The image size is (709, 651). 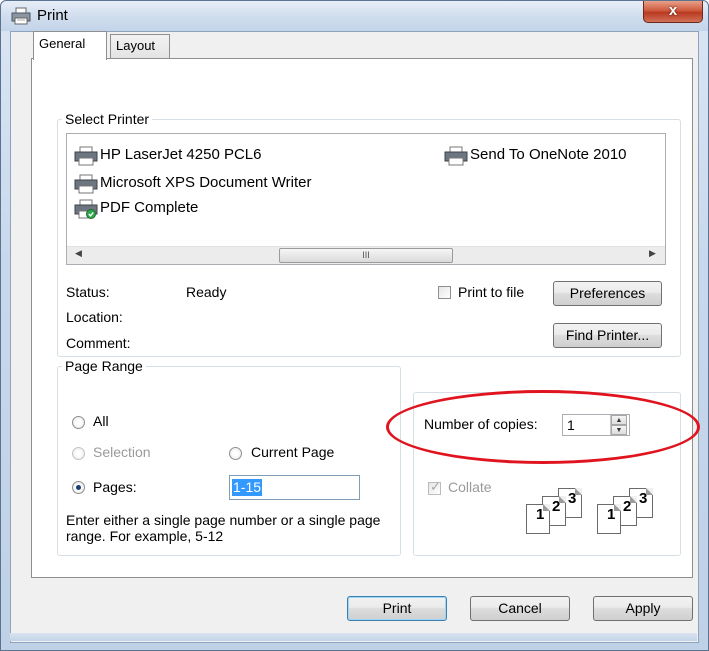 I want to click on collate-checkbox: ✓, so click(x=434, y=487).